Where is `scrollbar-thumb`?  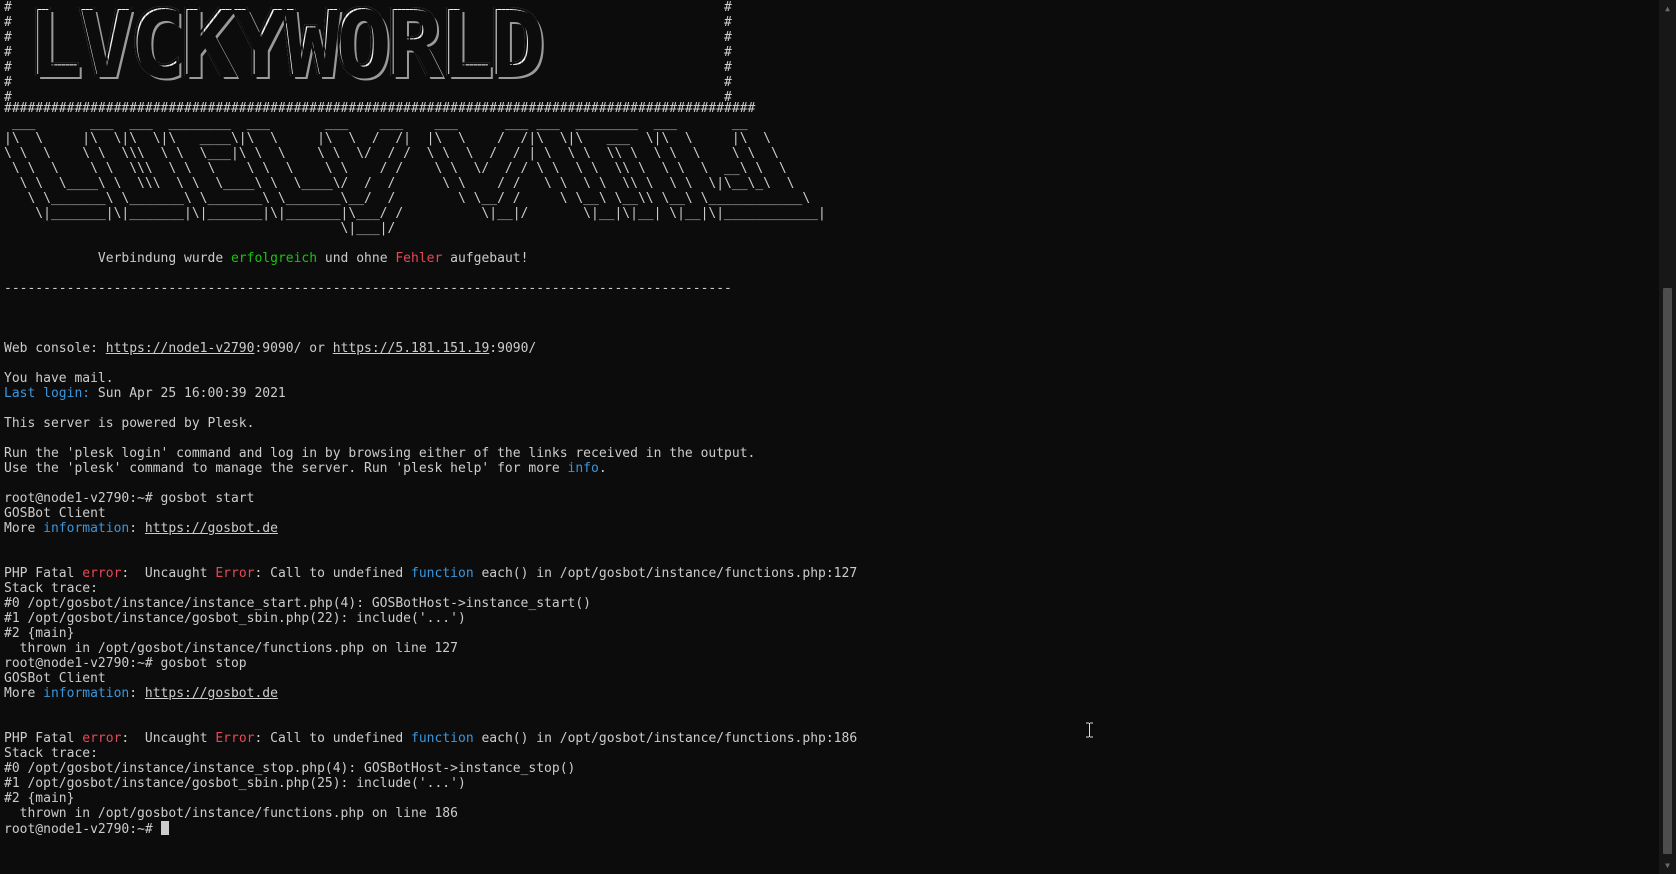
scrollbar-thumb is located at coordinates (1667, 571).